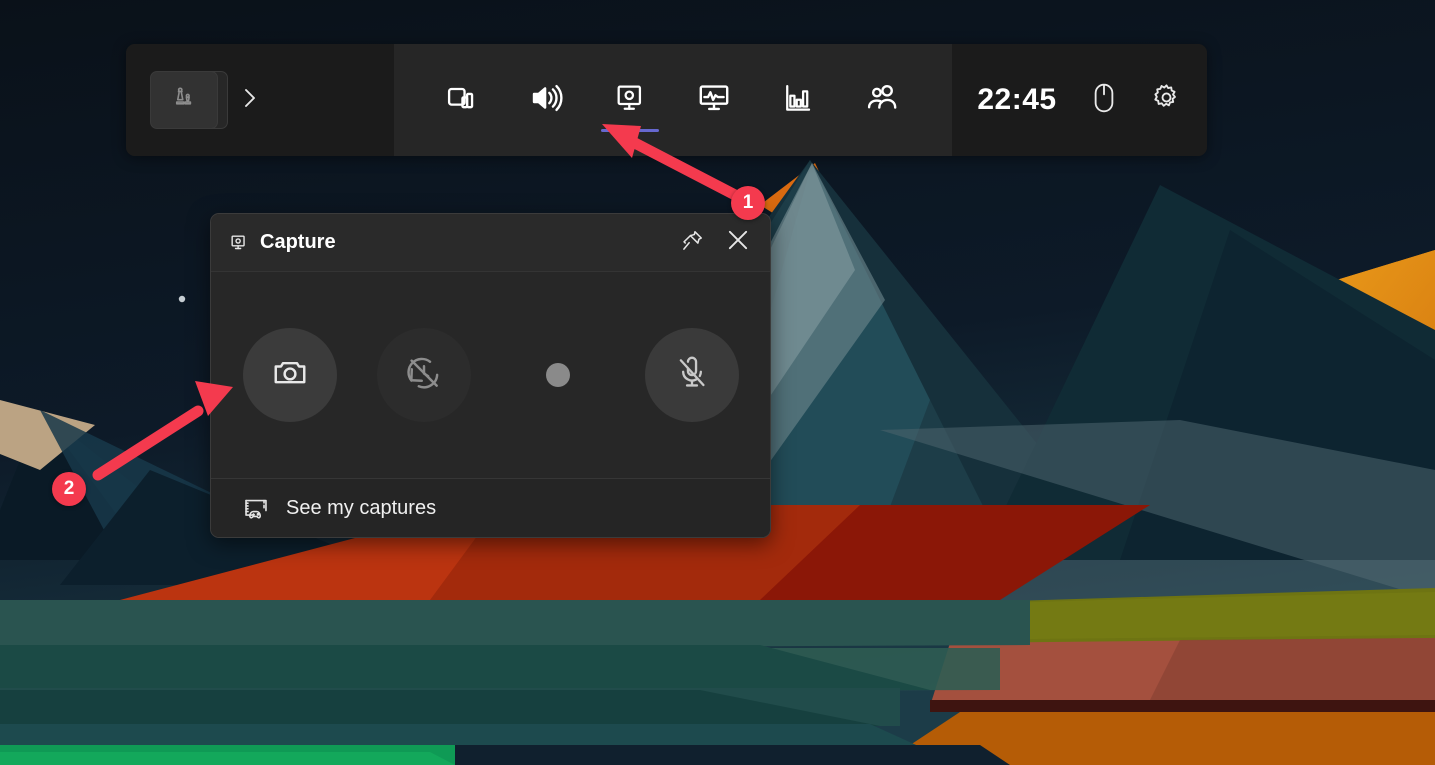 Image resolution: width=1435 pixels, height=765 pixels. I want to click on mouse-icon, so click(1104, 100).